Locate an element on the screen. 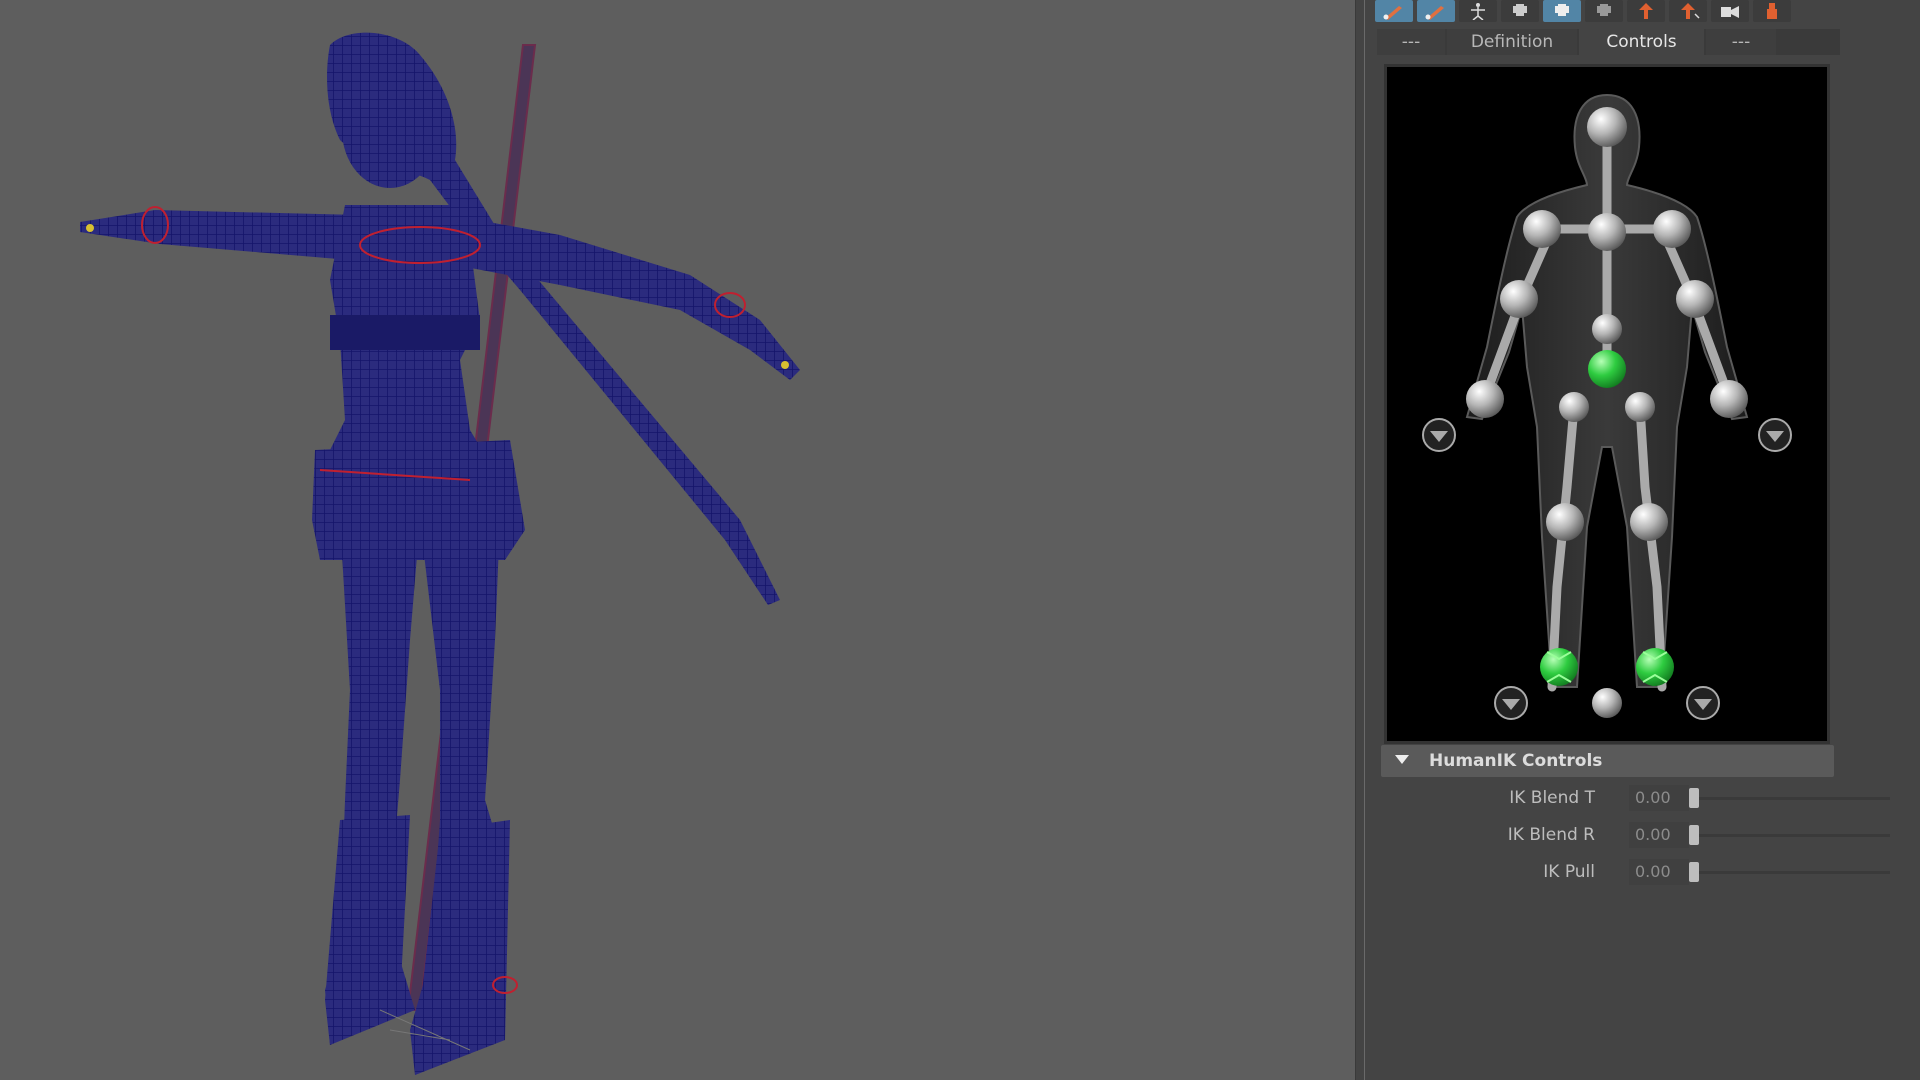 This screenshot has width=1920, height=1080. key-icon is located at coordinates (1730, 12).